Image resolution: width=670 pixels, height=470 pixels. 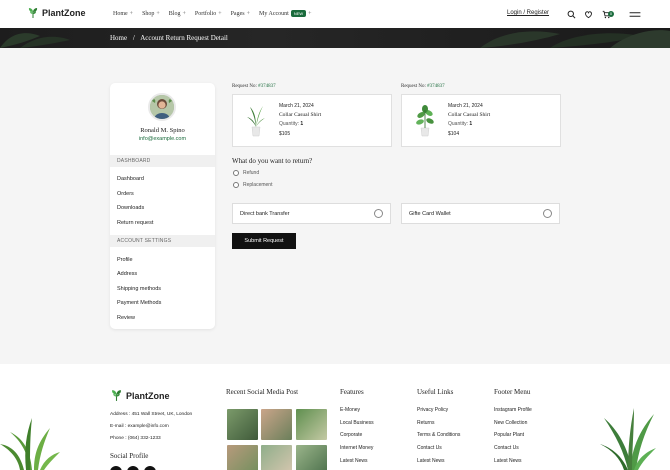 I want to click on nav-label: Portfolio, so click(x=205, y=13).